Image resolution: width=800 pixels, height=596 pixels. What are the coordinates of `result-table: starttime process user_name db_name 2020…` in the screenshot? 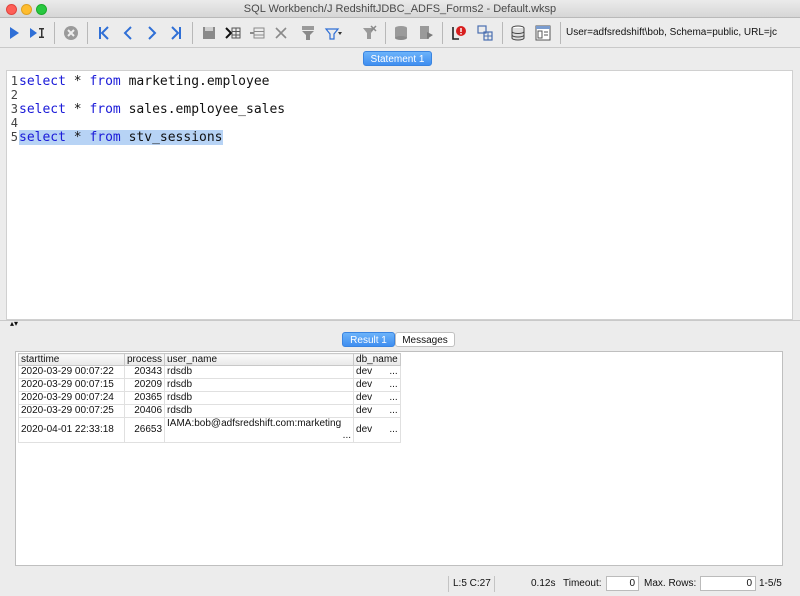 It's located at (209, 398).